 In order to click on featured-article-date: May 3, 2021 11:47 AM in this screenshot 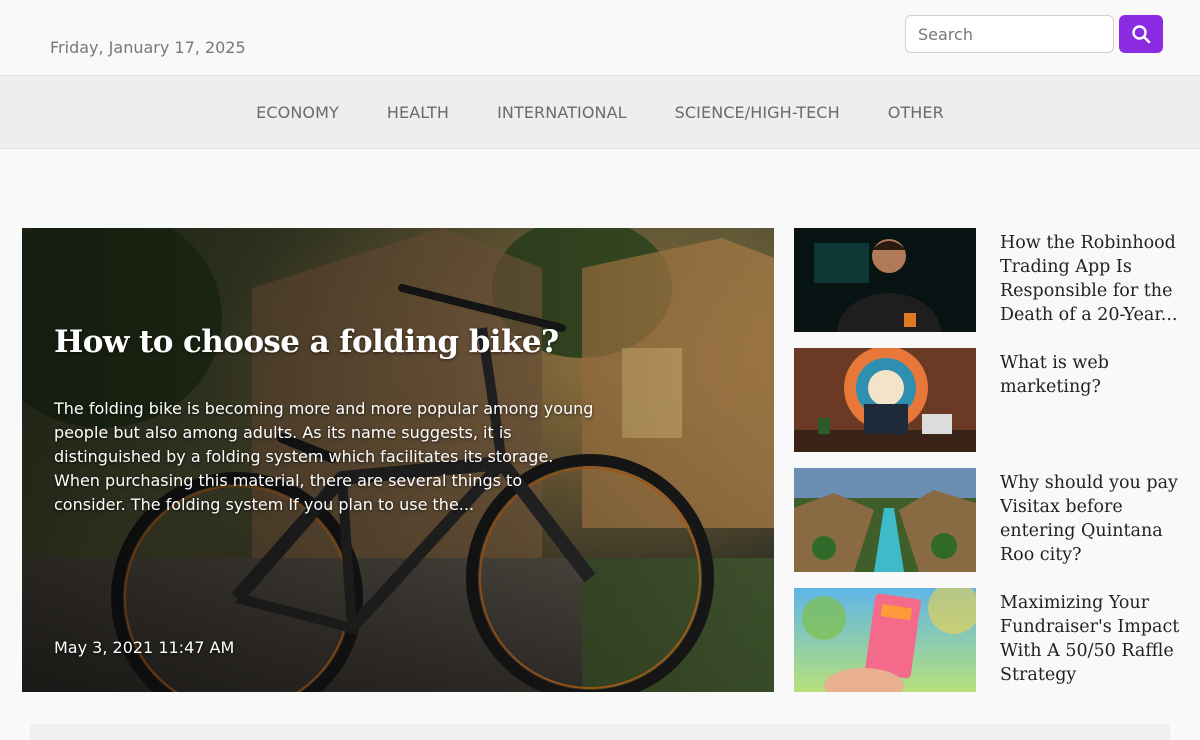, I will do `click(144, 647)`.